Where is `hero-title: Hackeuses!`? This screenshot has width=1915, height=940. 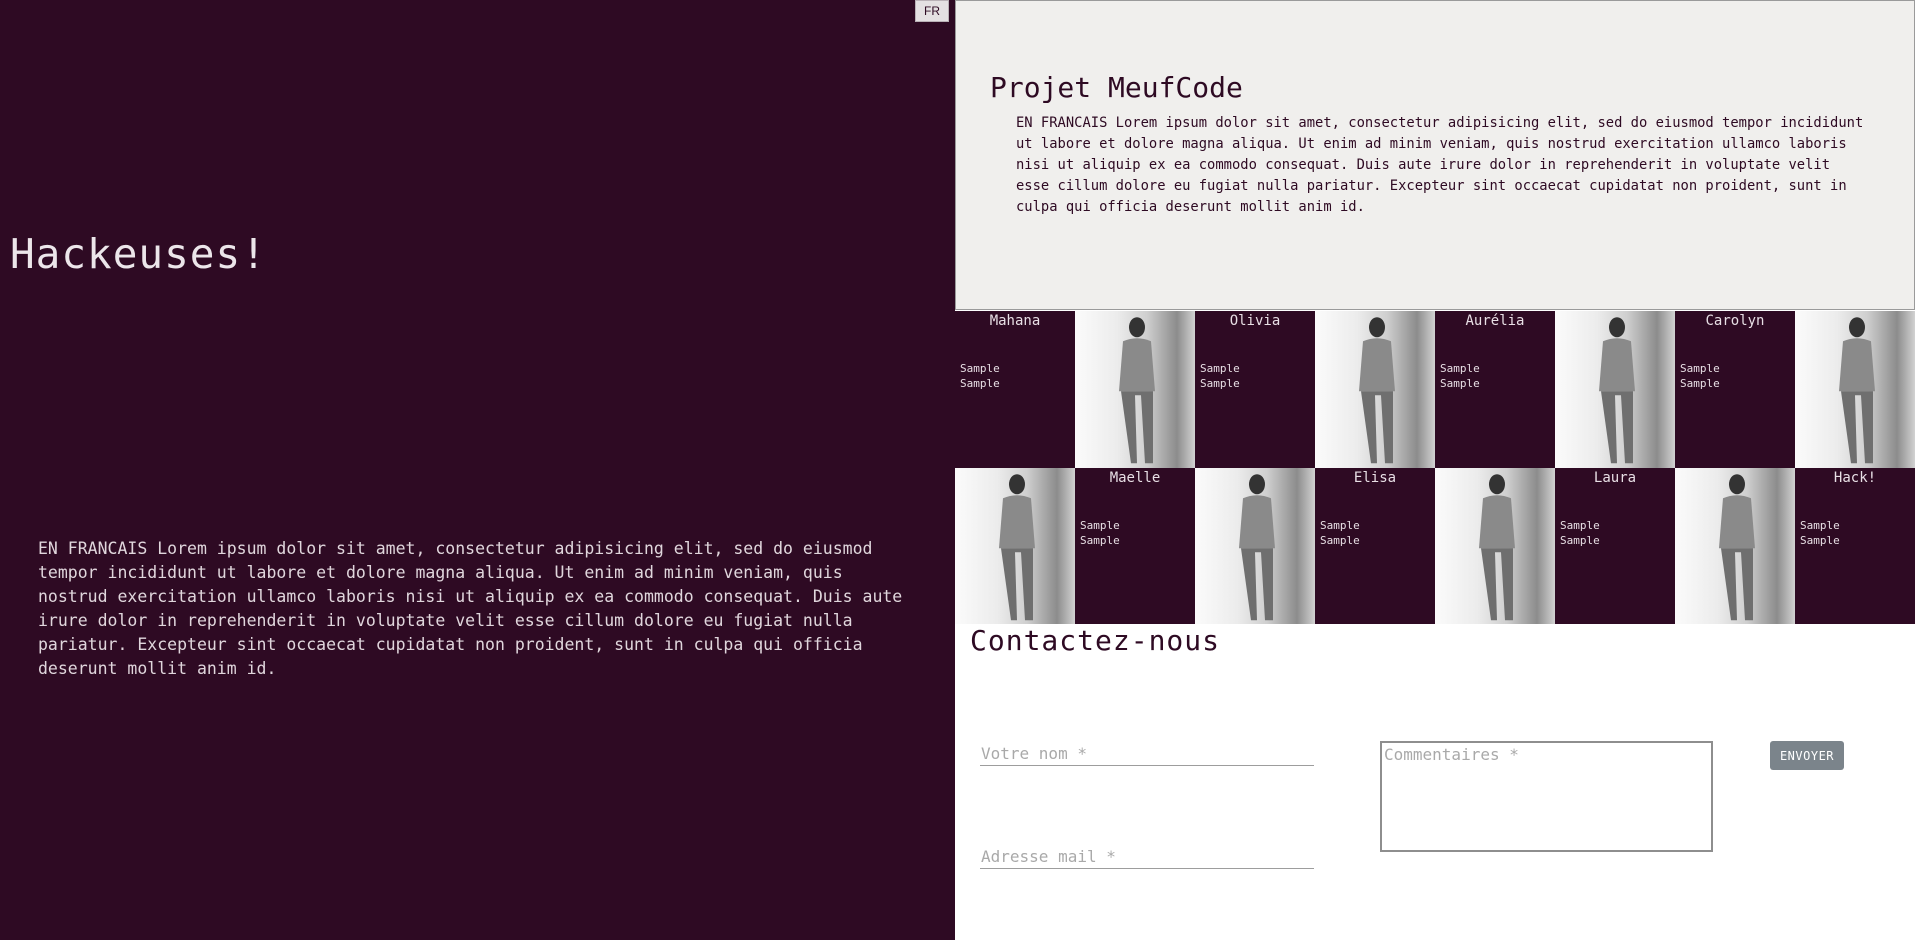 hero-title: Hackeuses! is located at coordinates (138, 254).